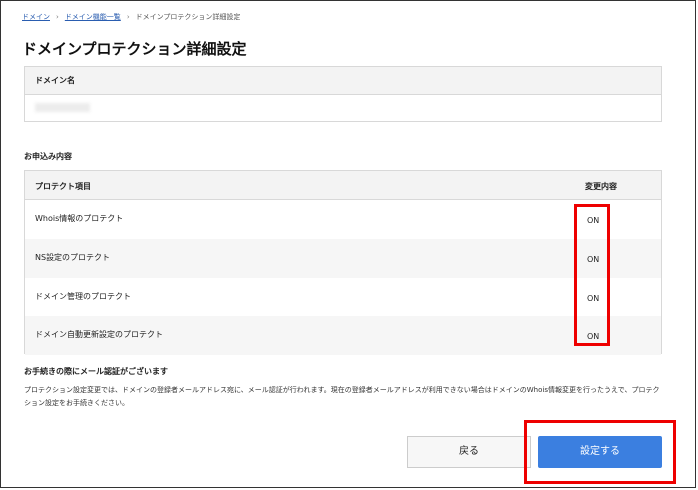  I want to click on breadcrumb-link-domain: ドメイン, so click(36, 17).